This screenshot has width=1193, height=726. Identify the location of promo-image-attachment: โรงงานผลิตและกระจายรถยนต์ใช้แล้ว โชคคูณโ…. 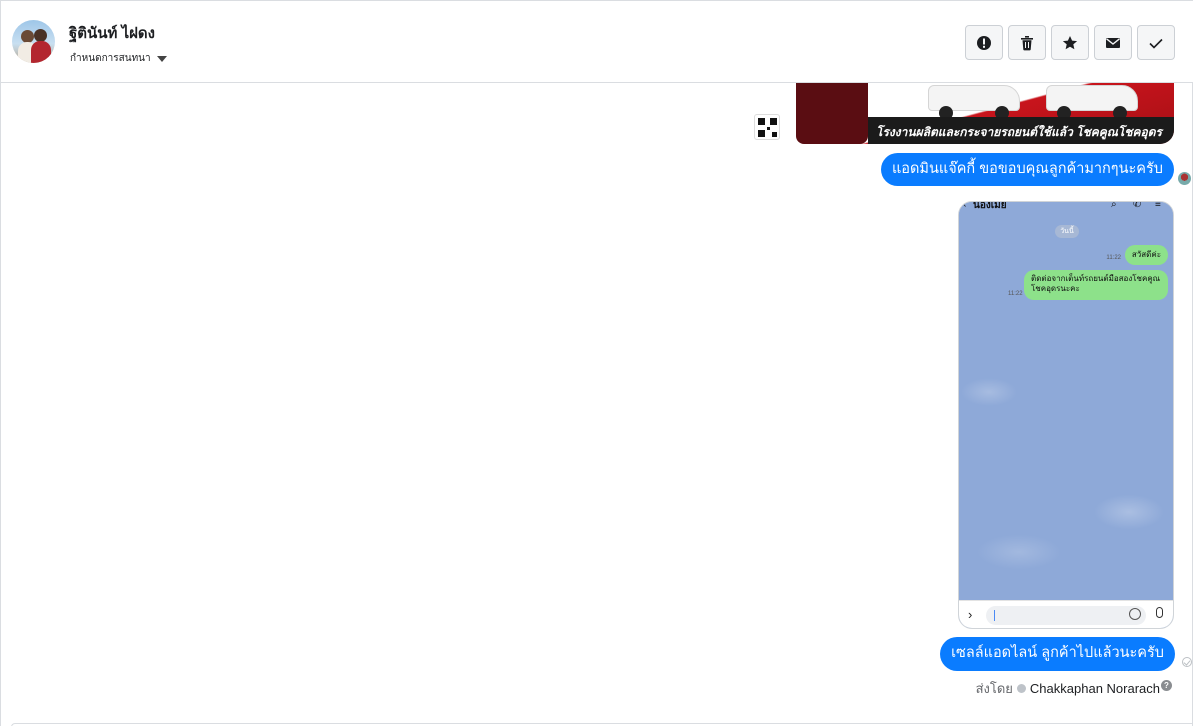
(960, 113).